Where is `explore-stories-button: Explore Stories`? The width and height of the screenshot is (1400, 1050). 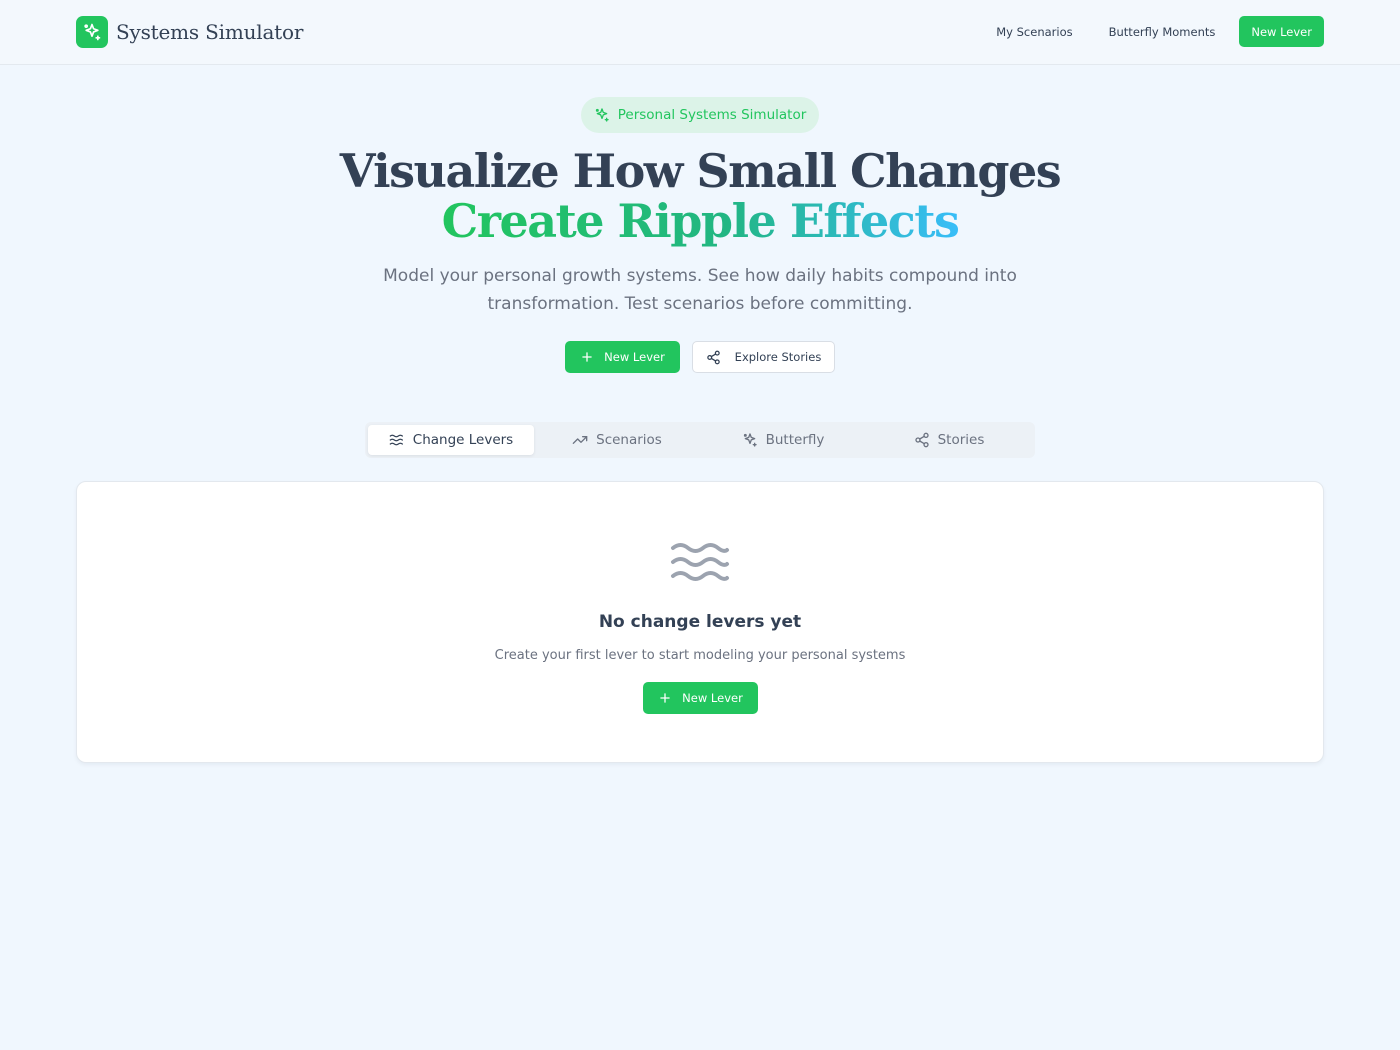 explore-stories-button: Explore Stories is located at coordinates (763, 357).